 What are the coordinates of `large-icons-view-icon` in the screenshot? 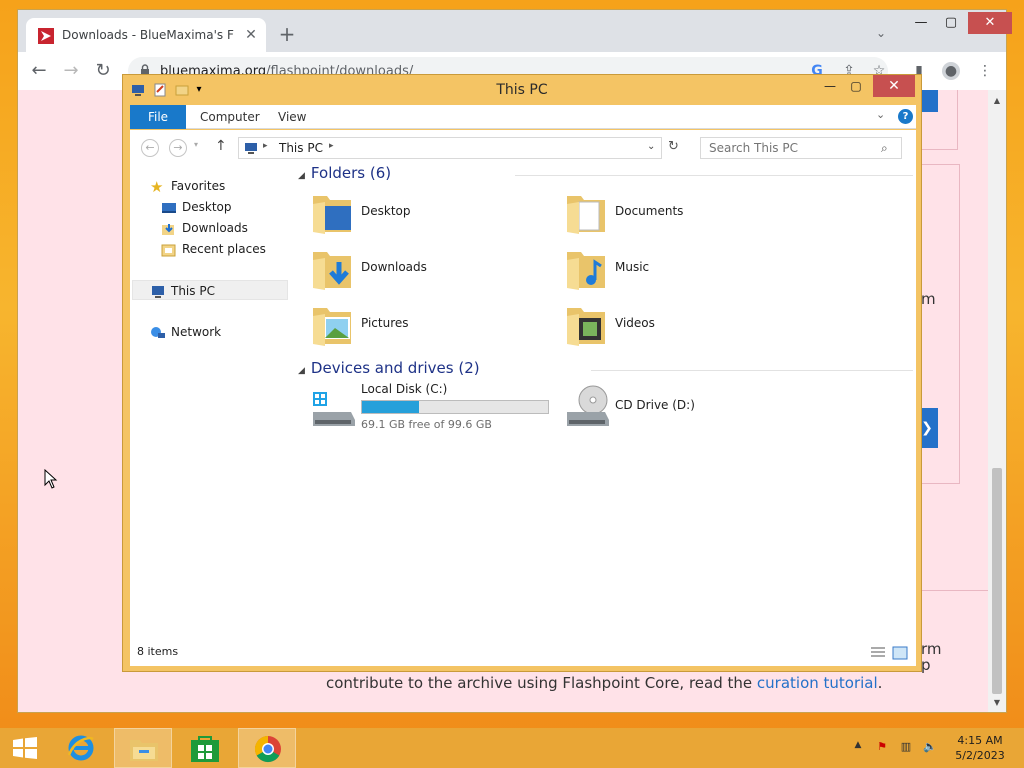 It's located at (900, 653).